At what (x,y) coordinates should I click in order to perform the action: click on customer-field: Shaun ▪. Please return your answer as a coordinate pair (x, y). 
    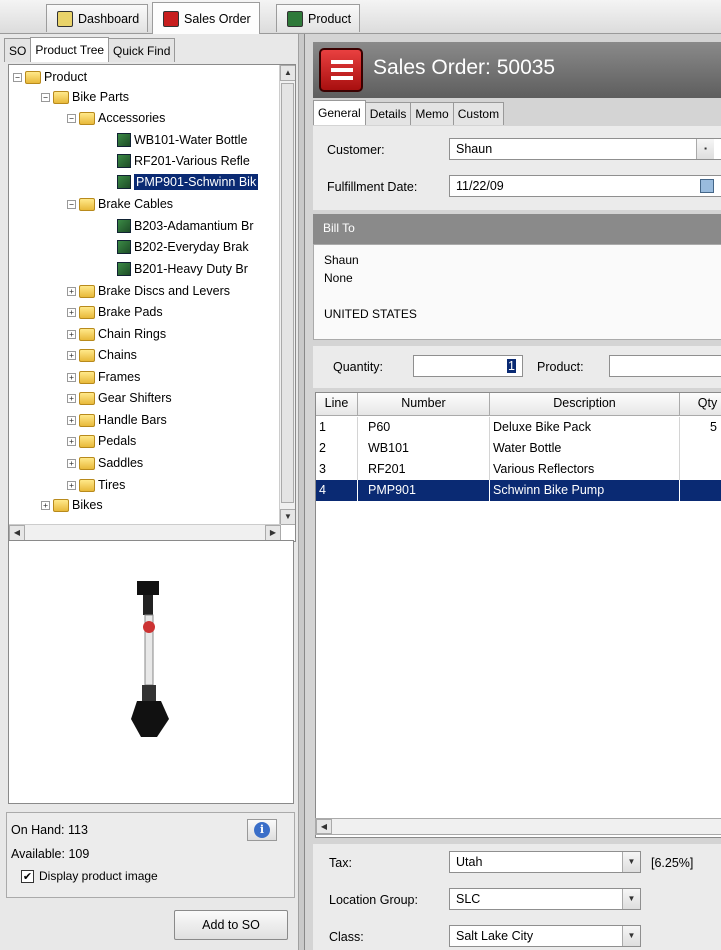
    Looking at the image, I should click on (585, 149).